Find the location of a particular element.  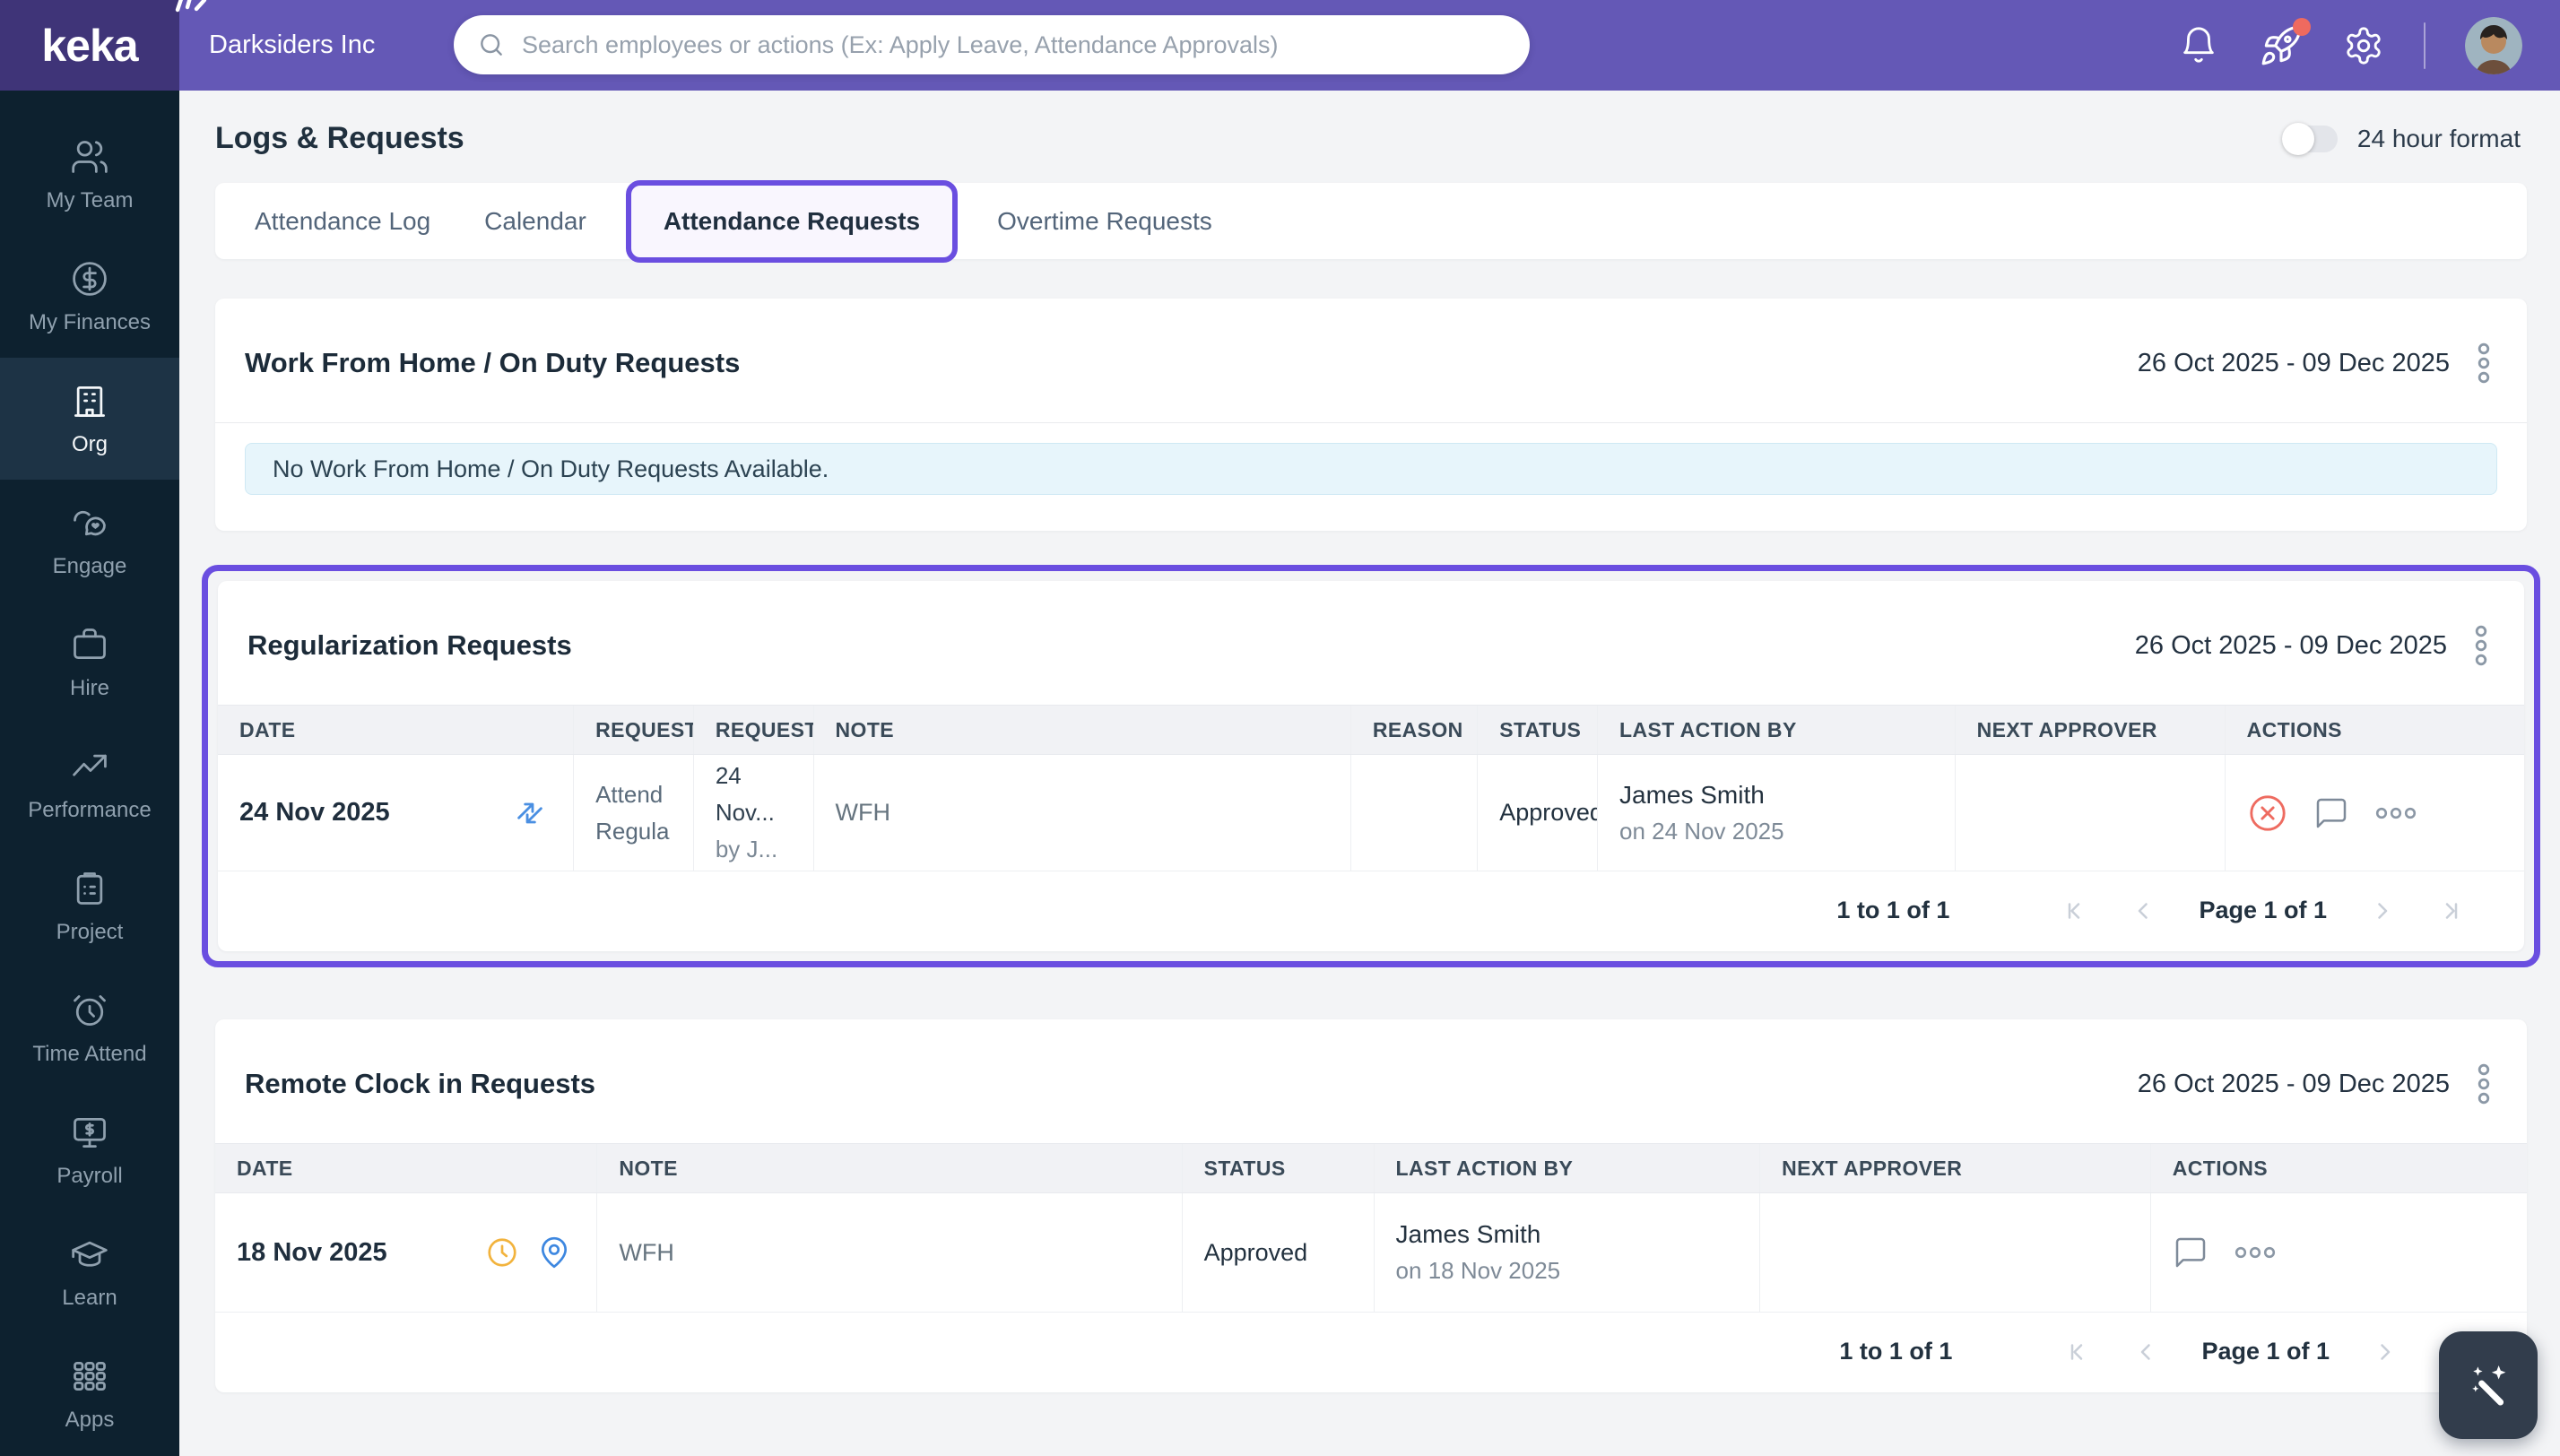

gear-icon is located at coordinates (2364, 45).